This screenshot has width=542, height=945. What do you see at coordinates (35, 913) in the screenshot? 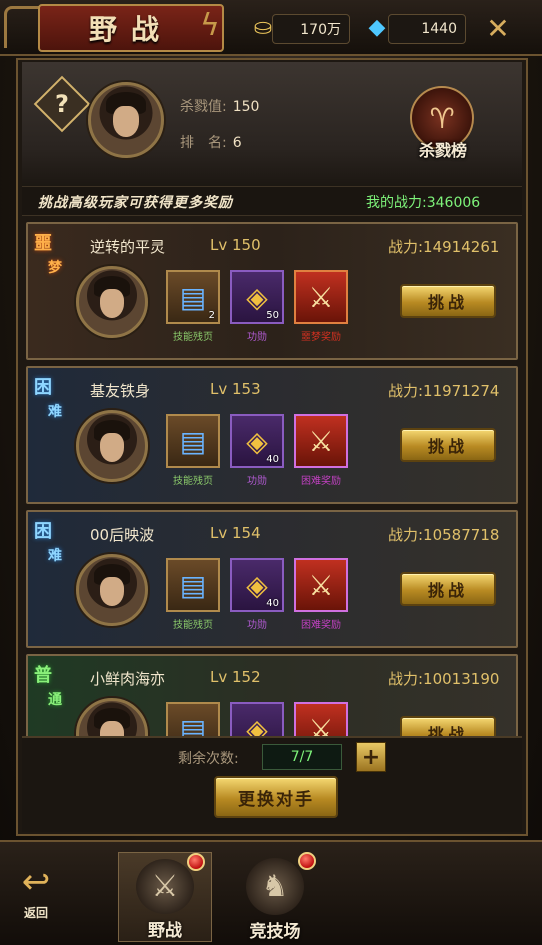
I see `back-label: 返回` at bounding box center [35, 913].